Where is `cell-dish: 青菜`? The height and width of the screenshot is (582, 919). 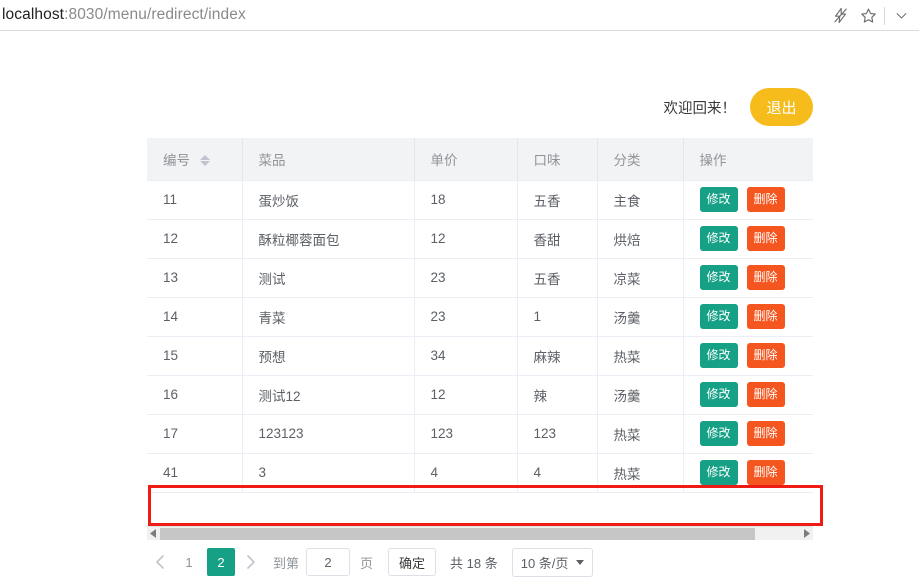 cell-dish: 青菜 is located at coordinates (328, 317).